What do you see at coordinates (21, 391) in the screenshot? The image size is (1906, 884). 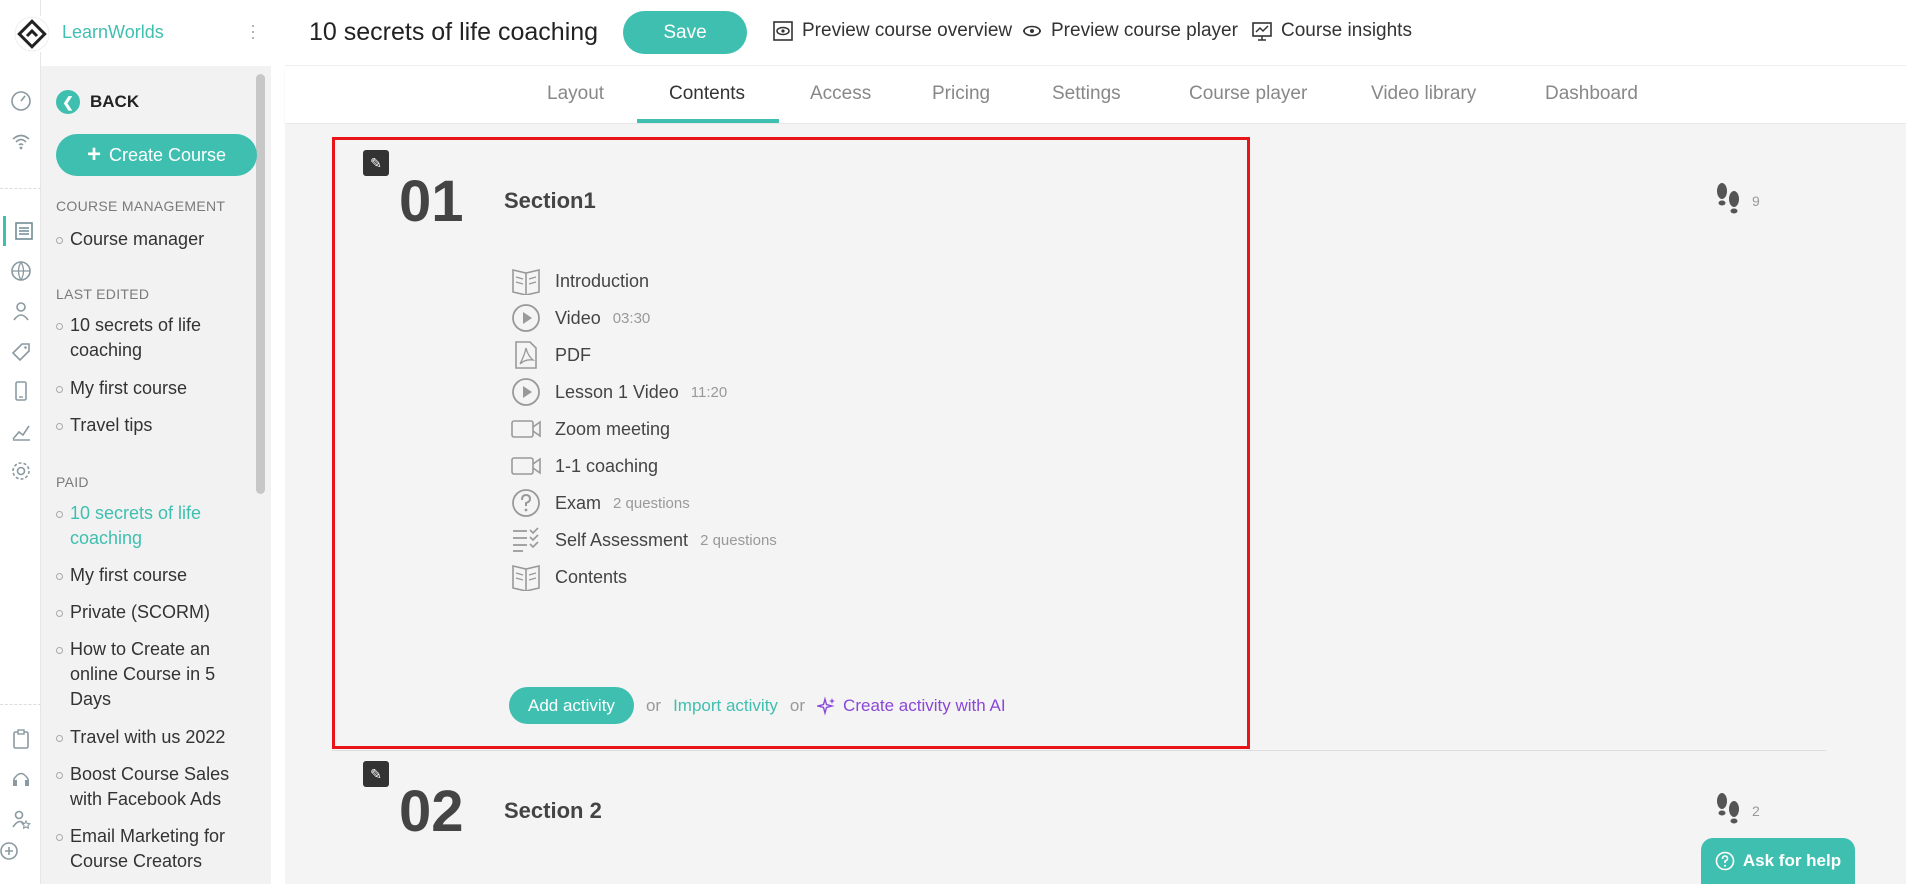 I see `mobile-icon` at bounding box center [21, 391].